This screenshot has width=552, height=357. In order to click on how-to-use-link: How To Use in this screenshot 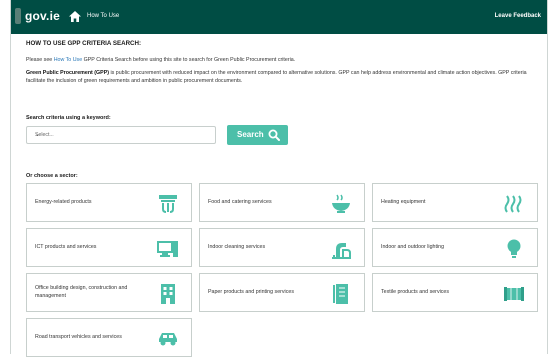, I will do `click(68, 60)`.